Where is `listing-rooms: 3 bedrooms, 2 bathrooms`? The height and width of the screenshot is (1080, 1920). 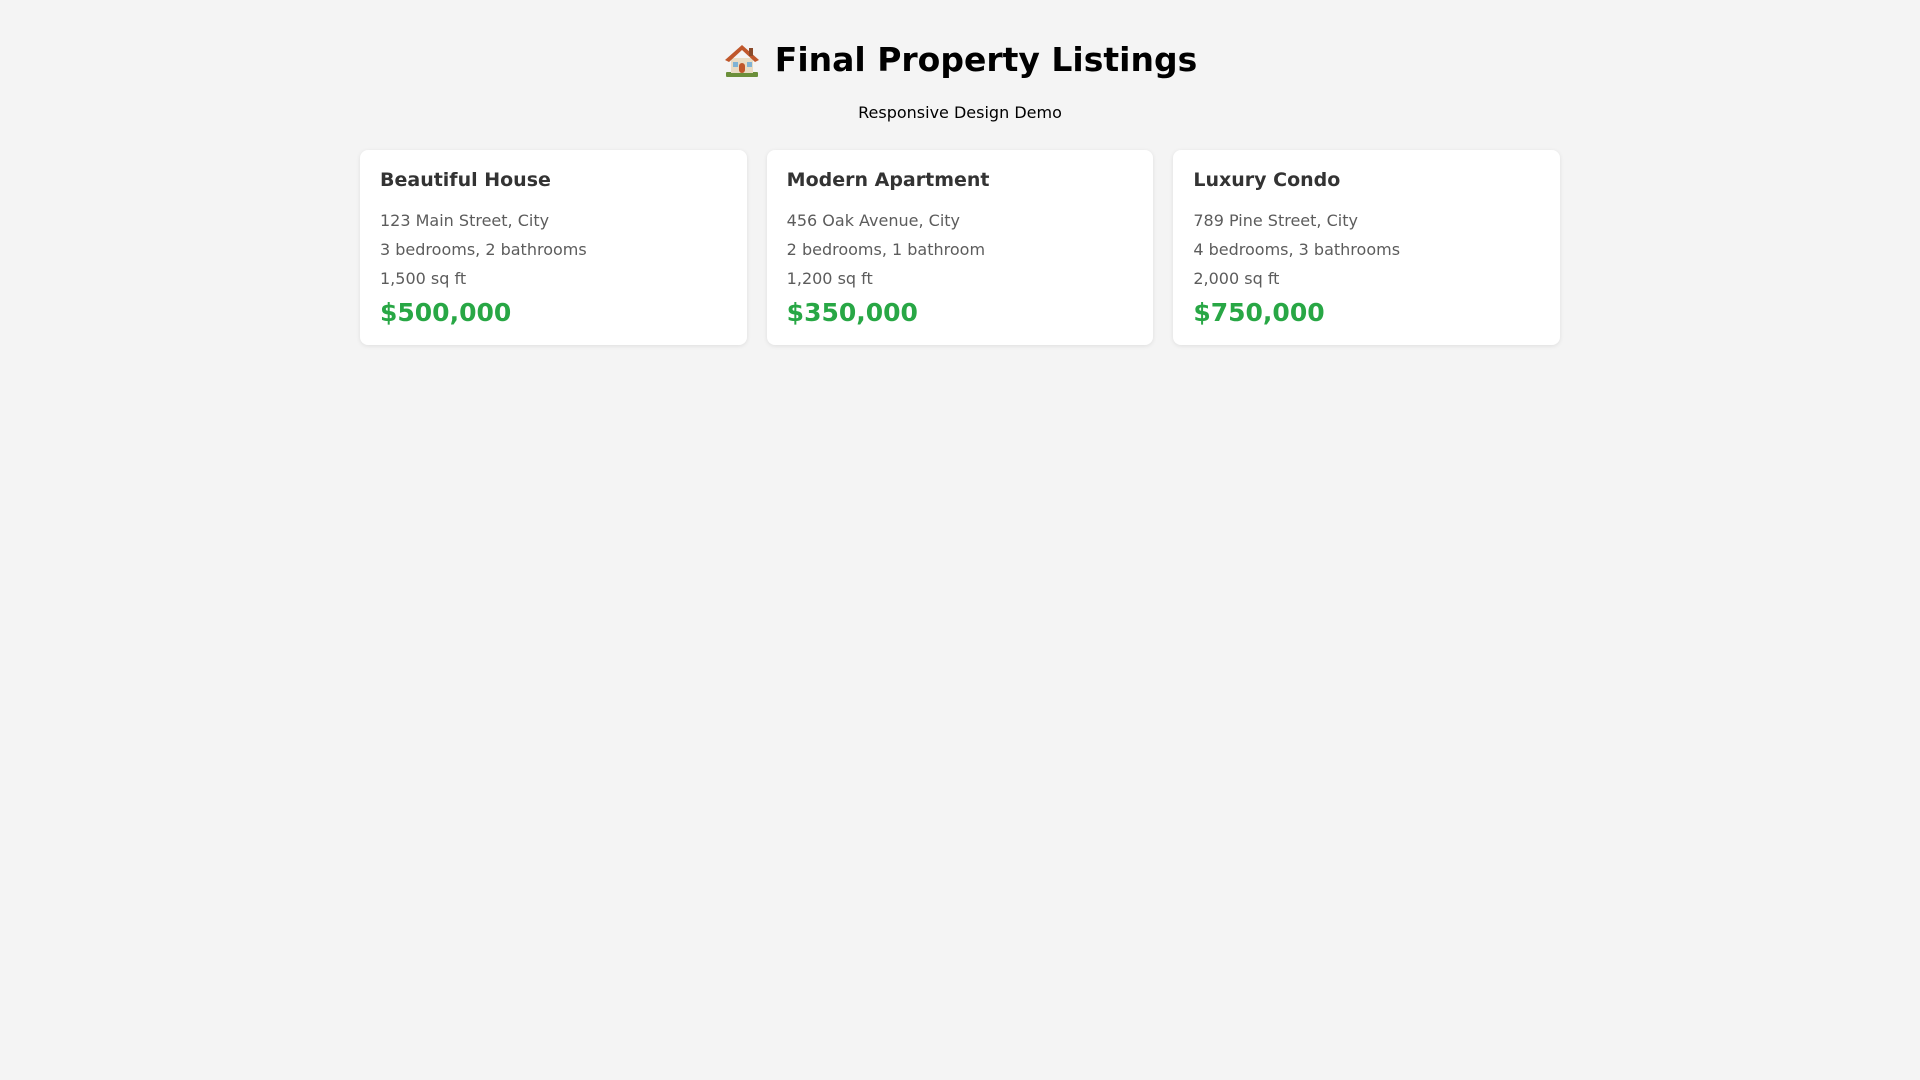
listing-rooms: 3 bedrooms, 2 bathrooms is located at coordinates (483, 249).